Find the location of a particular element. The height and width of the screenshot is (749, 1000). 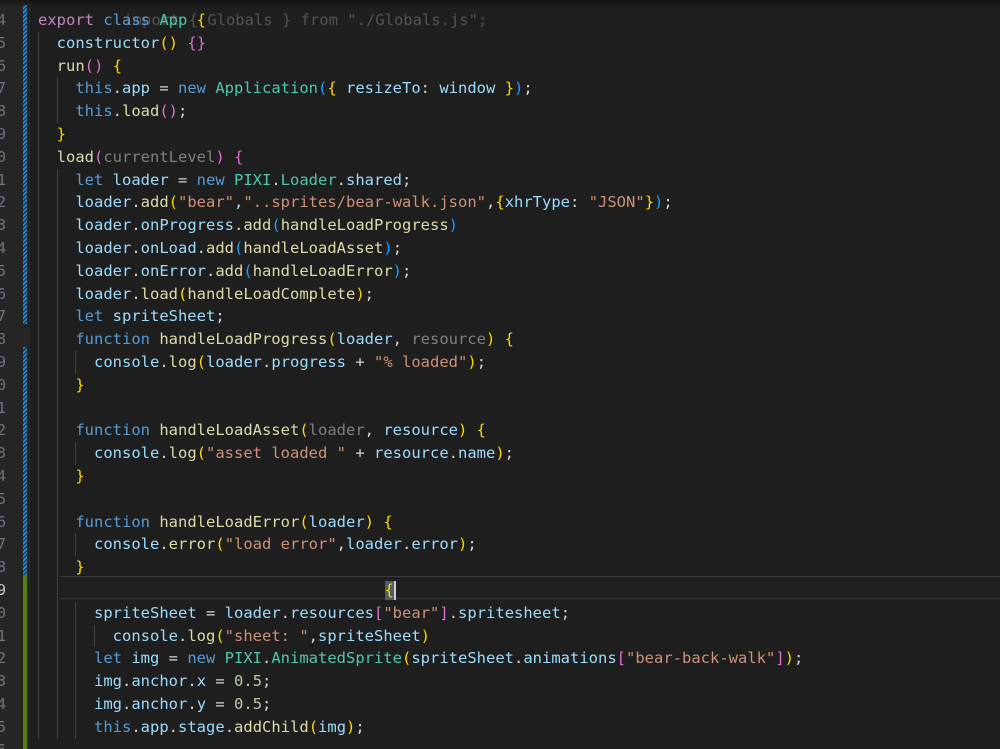

code-line-text: load(currentLevel) { is located at coordinates (150, 156).